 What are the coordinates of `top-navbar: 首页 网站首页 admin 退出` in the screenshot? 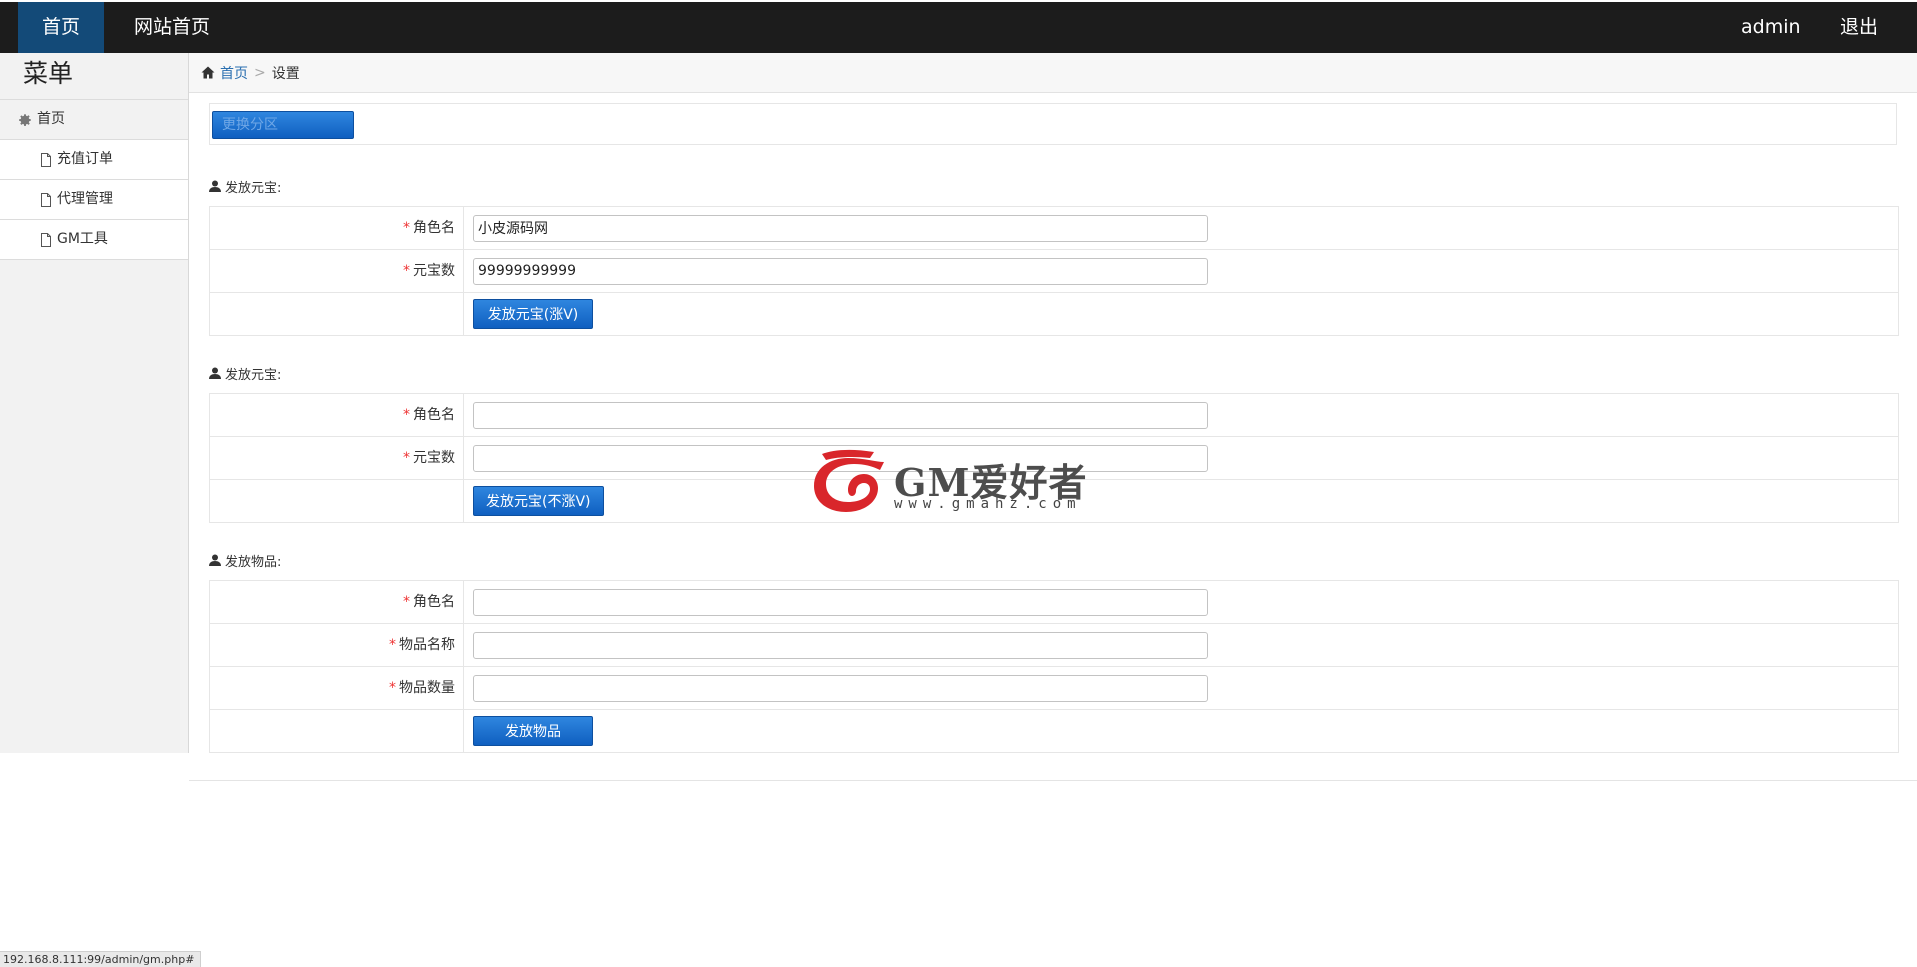 It's located at (958, 27).